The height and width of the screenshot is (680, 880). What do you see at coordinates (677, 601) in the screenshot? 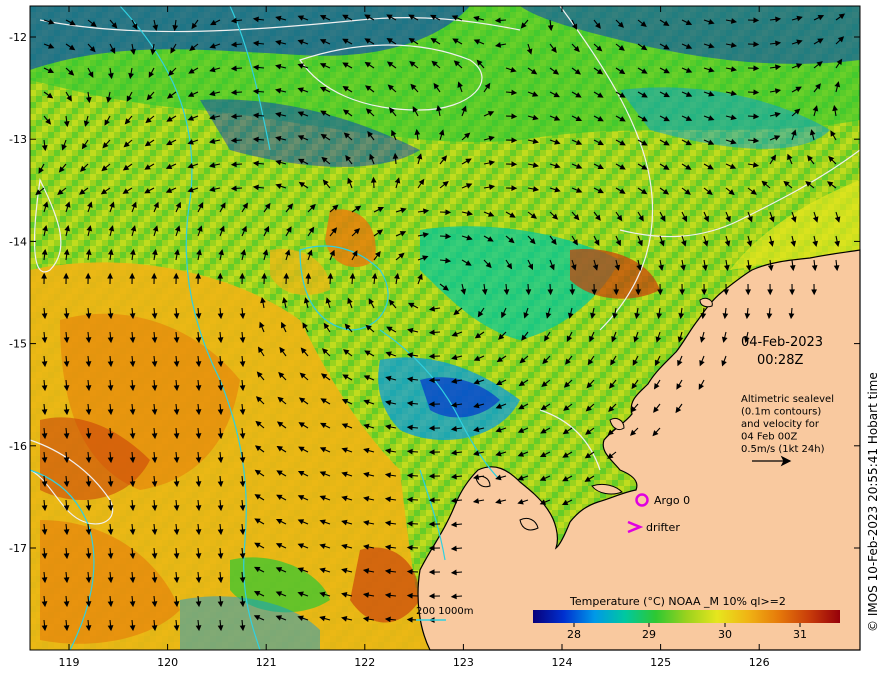
I see `colorbar-title: Temperature (°C) NOAA _M 10% ql>=2` at bounding box center [677, 601].